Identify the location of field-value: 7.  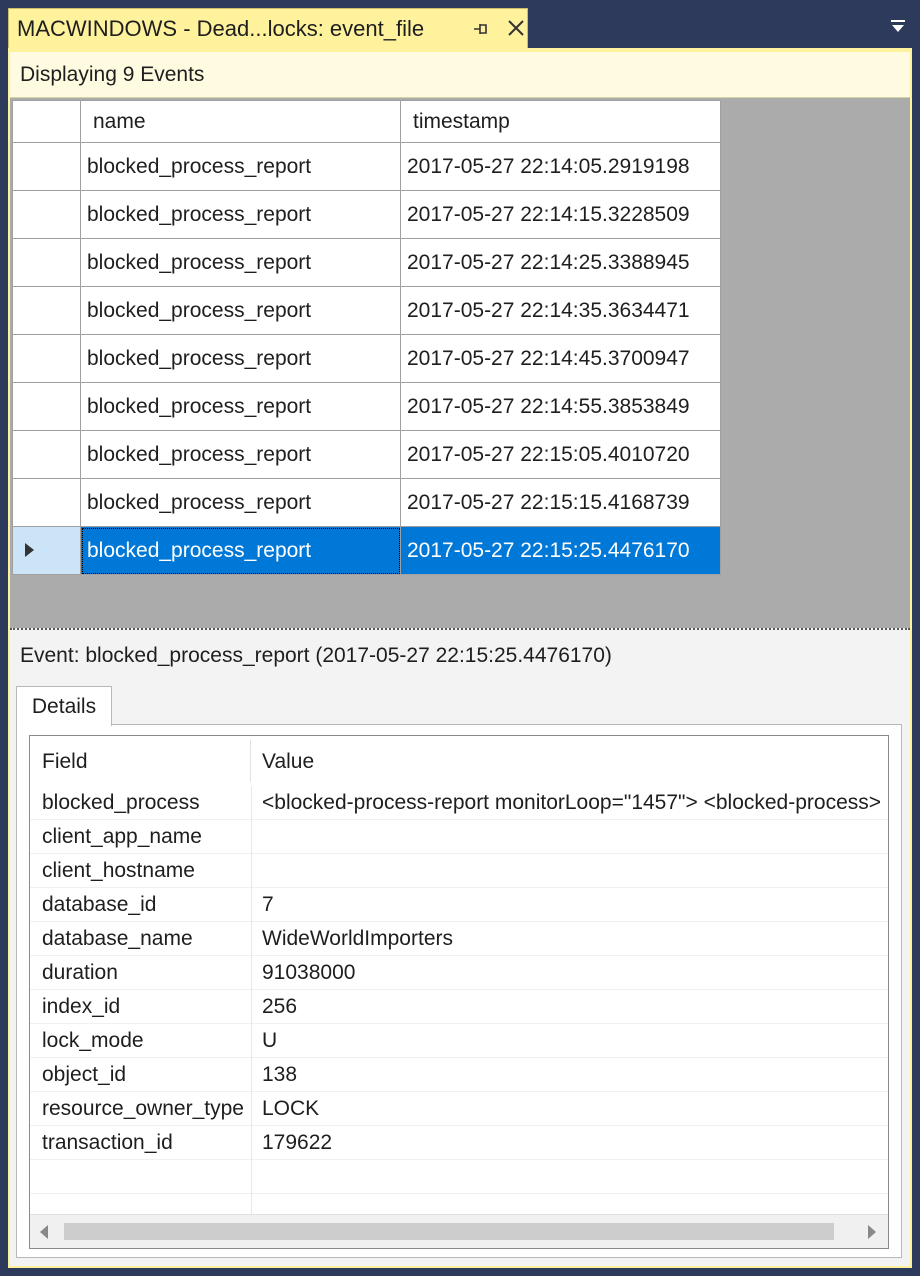
(268, 904).